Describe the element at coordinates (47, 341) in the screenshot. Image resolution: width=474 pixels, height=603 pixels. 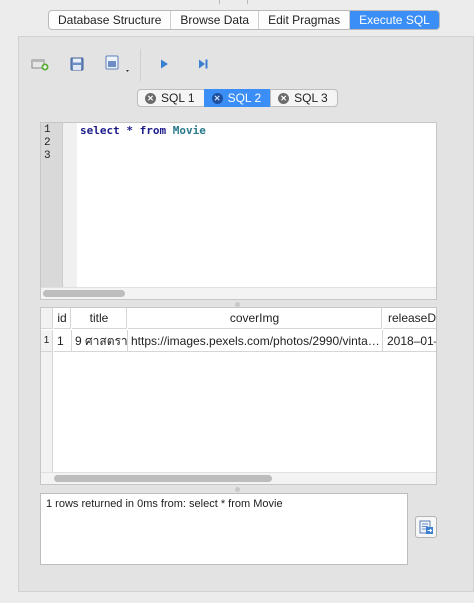
I see `row-number: 1` at that location.